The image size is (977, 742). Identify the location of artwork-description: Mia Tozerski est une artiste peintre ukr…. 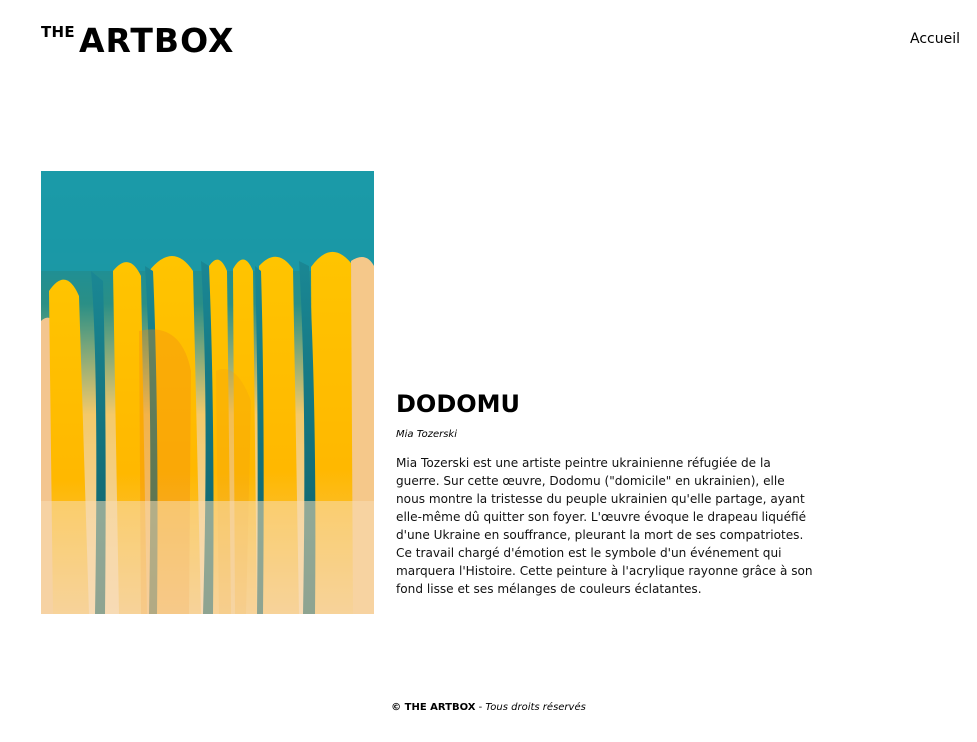
(604, 526).